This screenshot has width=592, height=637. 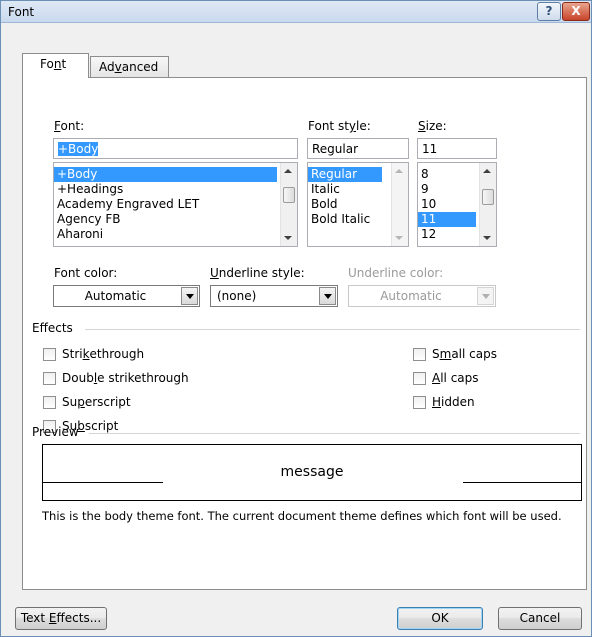 I want to click on double-strikethrough-checkbox: Doub l e strikethrough, so click(x=116, y=378).